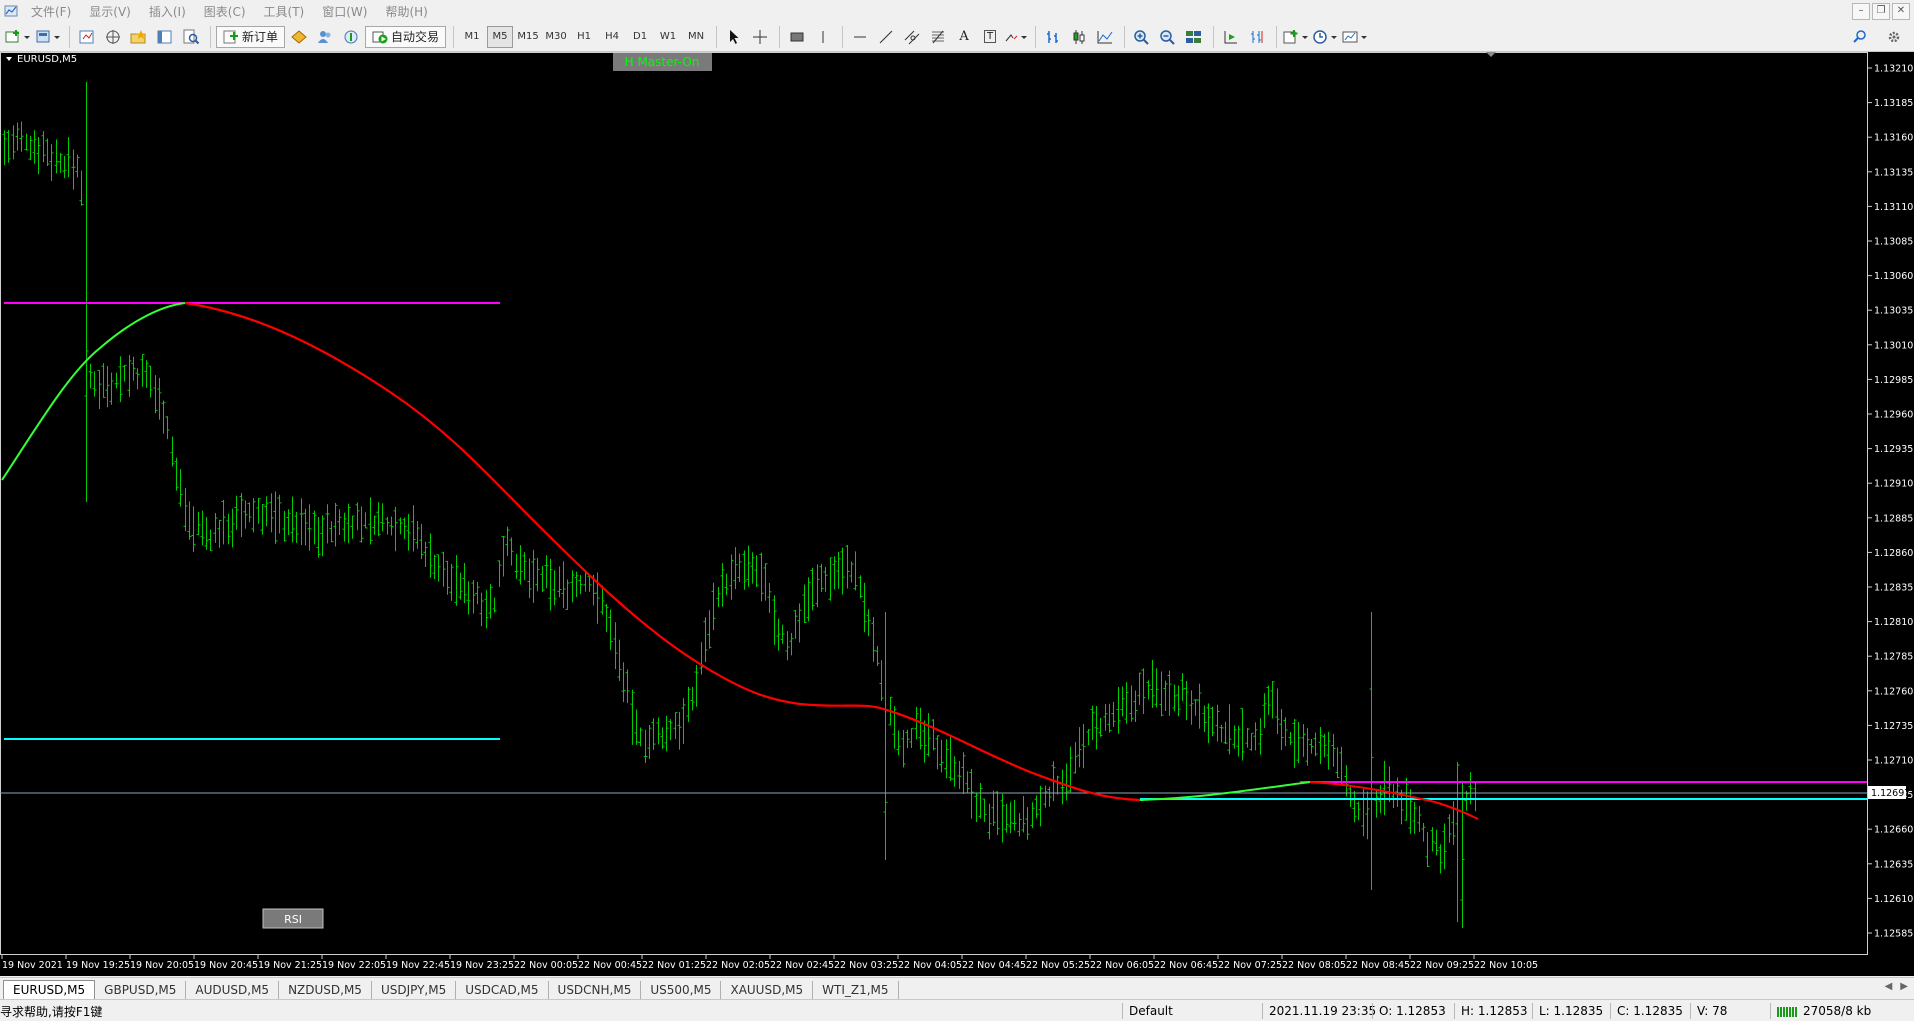  I want to click on time-tick-label: 22 Nov 10:05, so click(1506, 965).